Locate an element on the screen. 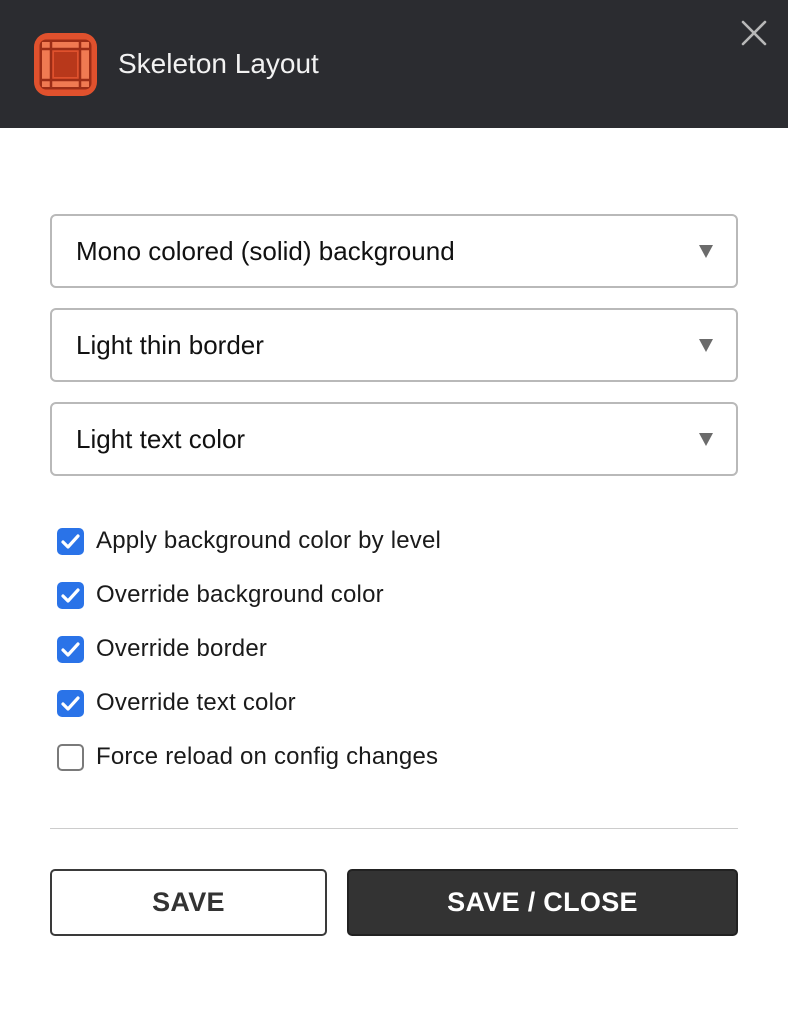 The image size is (788, 1028). divider is located at coordinates (394, 828).